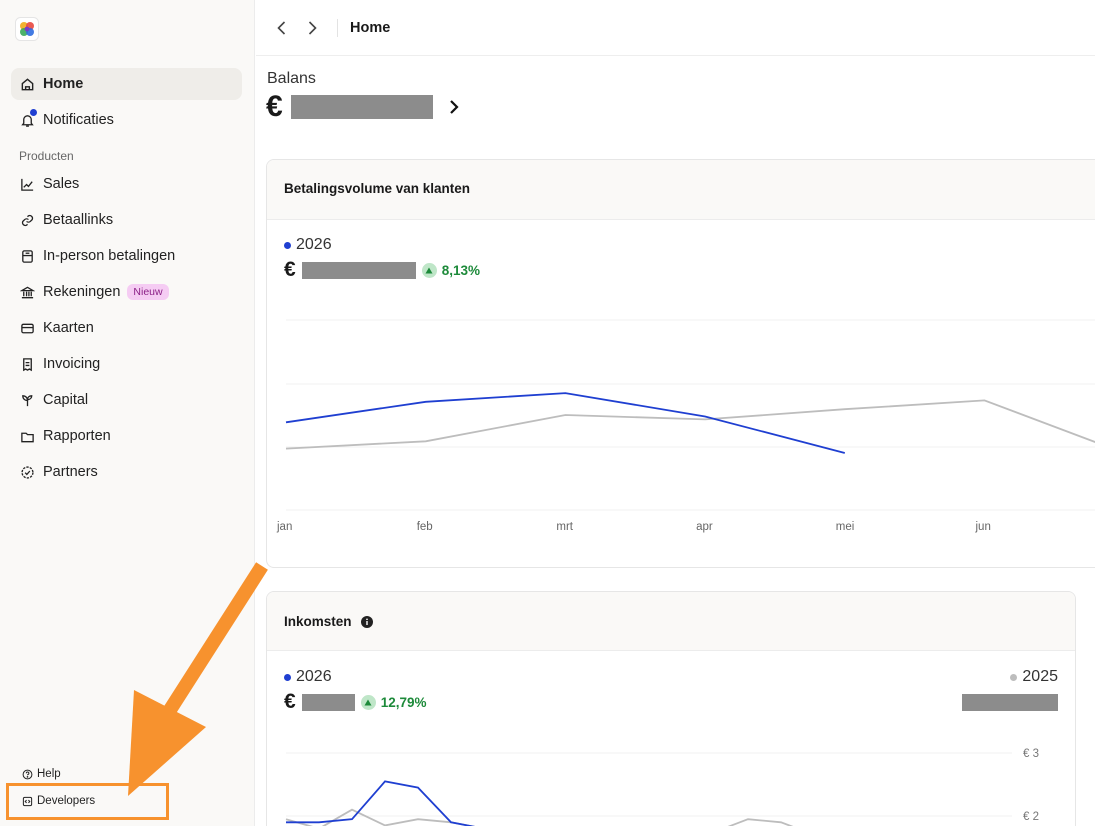 The width and height of the screenshot is (1095, 826). Describe the element at coordinates (27, 184) in the screenshot. I see `chart-line-icon` at that location.